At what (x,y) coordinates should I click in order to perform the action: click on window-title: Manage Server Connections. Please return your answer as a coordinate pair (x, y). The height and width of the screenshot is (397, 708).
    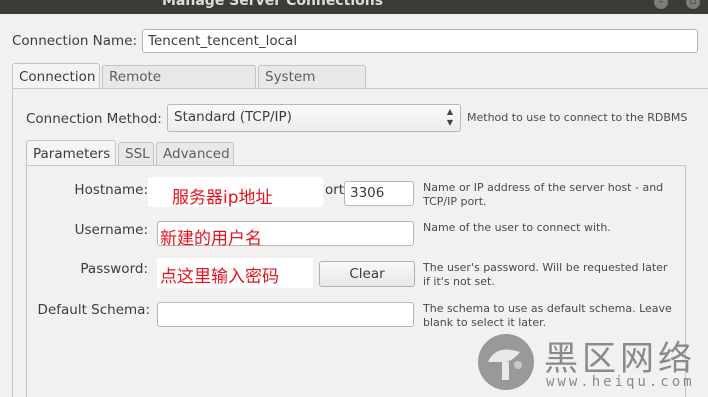
    Looking at the image, I should click on (273, 4).